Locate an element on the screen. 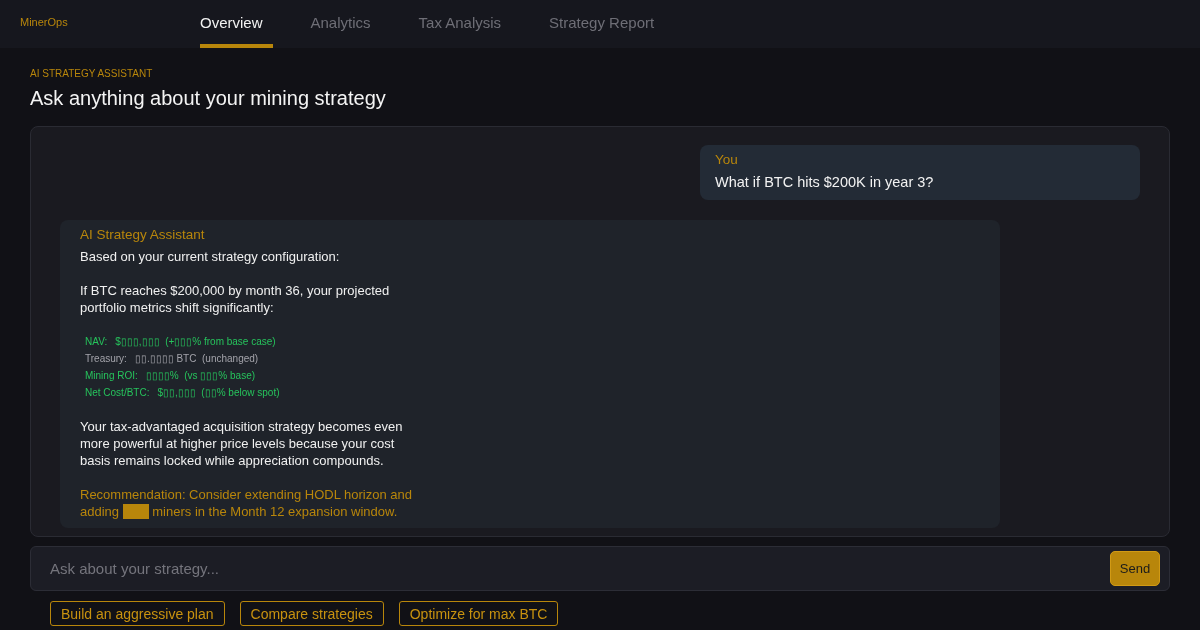  page-heading: Ask anything about your mining strategy is located at coordinates (208, 98).